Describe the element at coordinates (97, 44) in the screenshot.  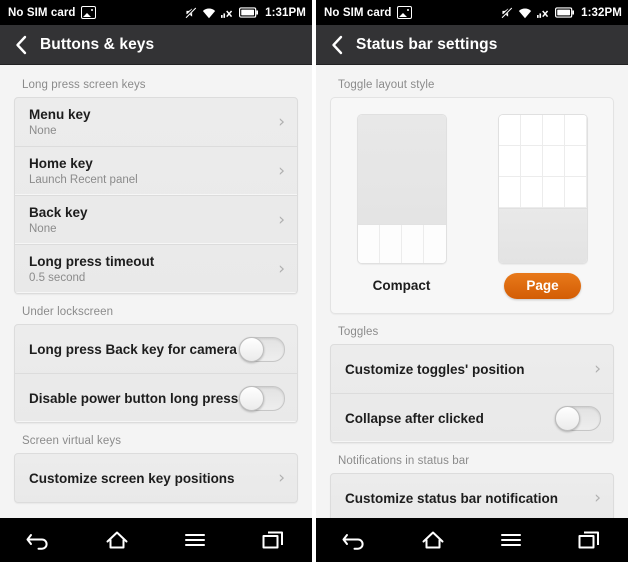
I see `page-title: Buttons & keys` at that location.